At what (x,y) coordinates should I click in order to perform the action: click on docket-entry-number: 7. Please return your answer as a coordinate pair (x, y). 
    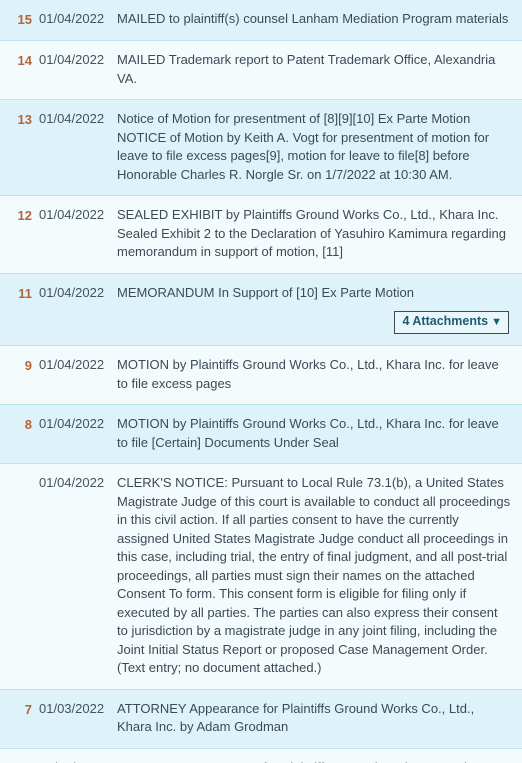
    Looking at the image, I should click on (19, 709).